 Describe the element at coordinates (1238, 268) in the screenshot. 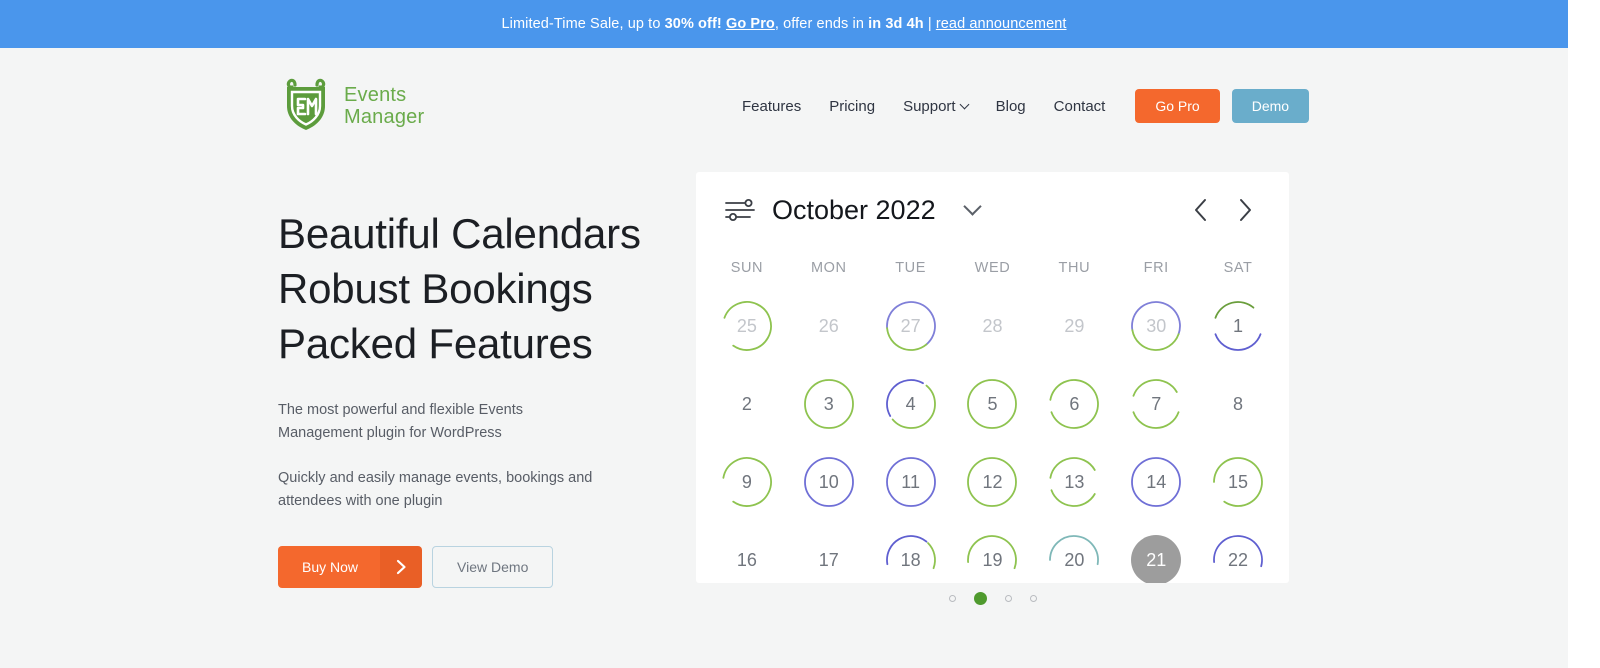

I see `weekday-sat: SAT` at that location.